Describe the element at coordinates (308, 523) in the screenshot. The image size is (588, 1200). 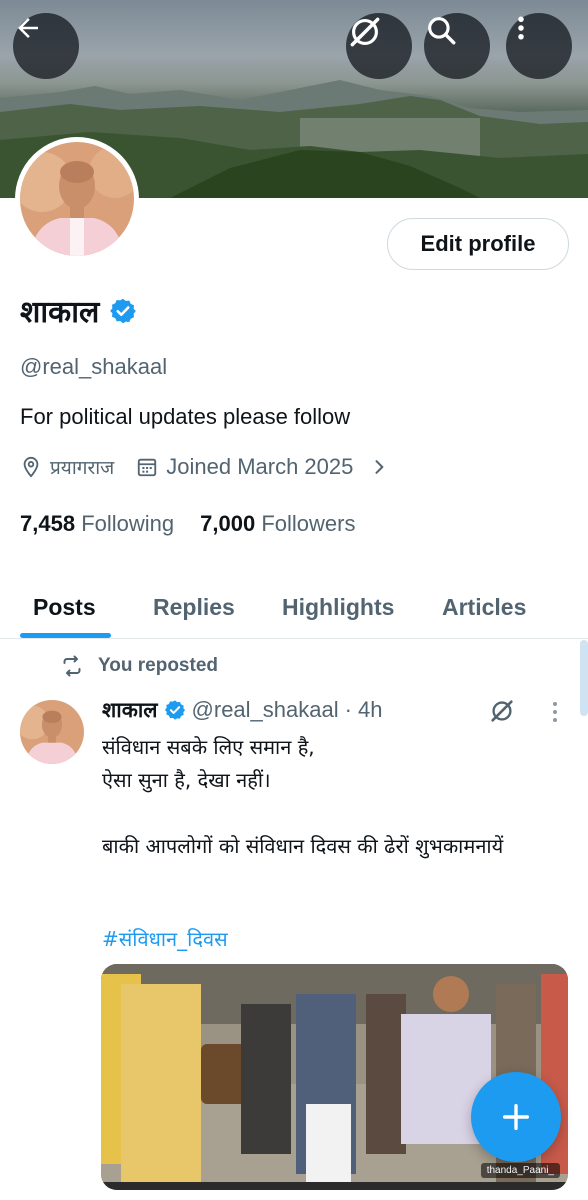
I see `followers-label: Followers` at that location.